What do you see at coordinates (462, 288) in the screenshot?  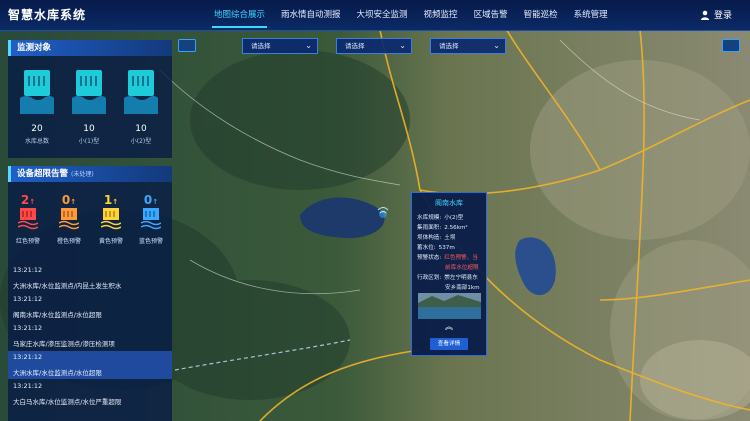 I see `popup-row-district-cont: 安乡南部1km` at bounding box center [462, 288].